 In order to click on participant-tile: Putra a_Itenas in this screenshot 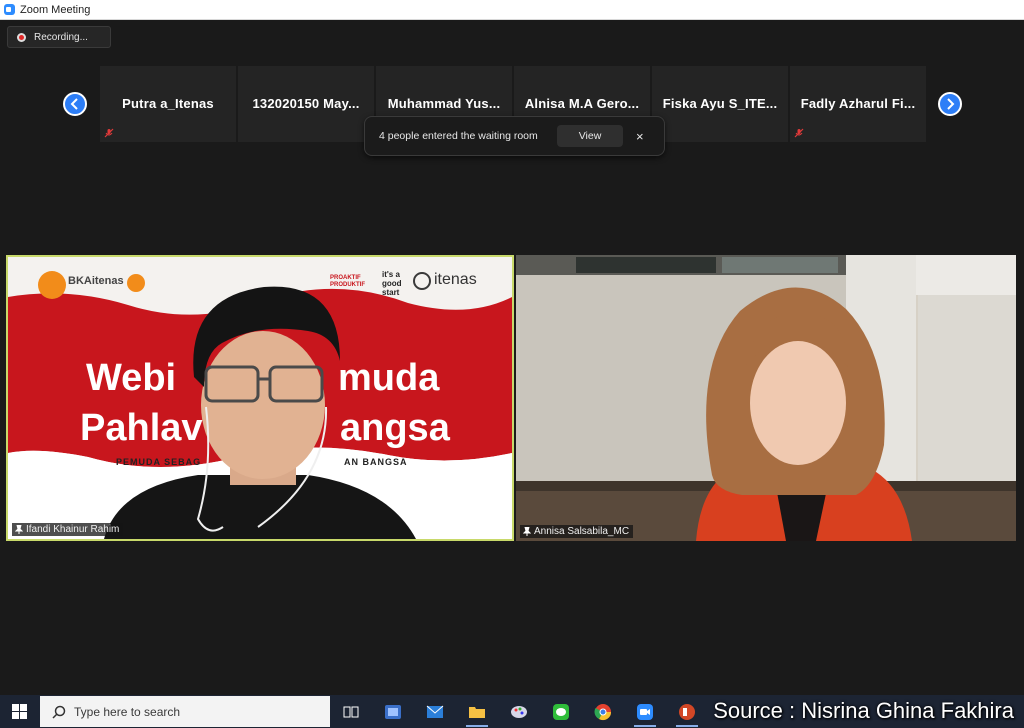, I will do `click(168, 104)`.